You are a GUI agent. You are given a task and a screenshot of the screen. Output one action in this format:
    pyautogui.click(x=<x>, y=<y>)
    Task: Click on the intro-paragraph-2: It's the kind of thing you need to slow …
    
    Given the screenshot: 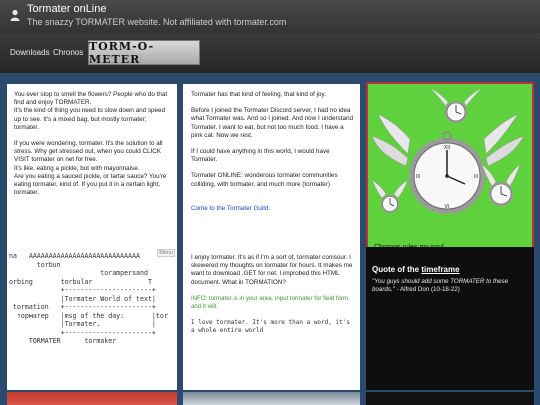 What is the action you would take?
    pyautogui.click(x=90, y=119)
    